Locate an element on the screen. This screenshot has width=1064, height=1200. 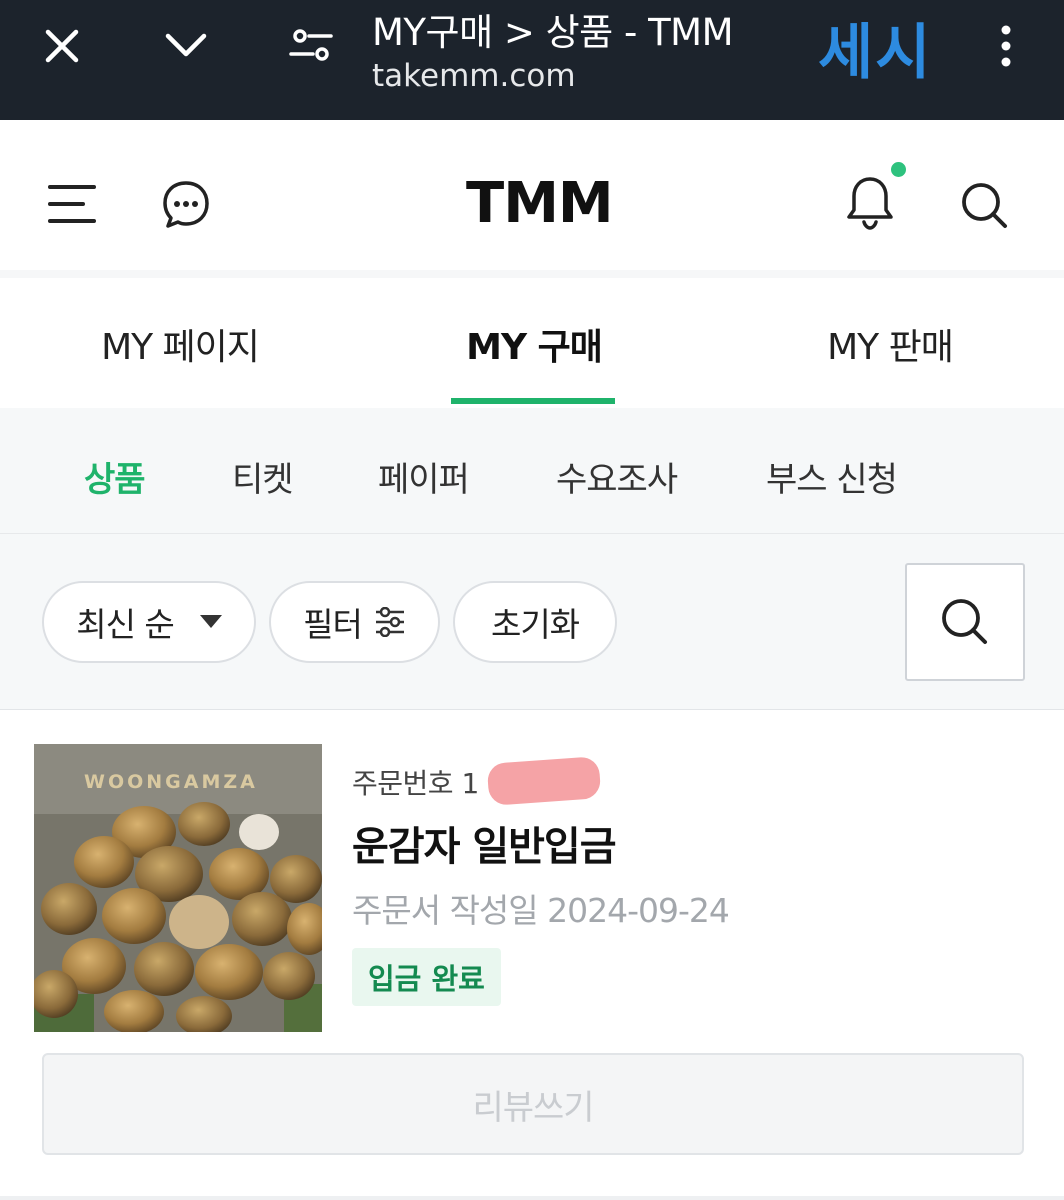
page-url: takemm.com is located at coordinates (474, 76).